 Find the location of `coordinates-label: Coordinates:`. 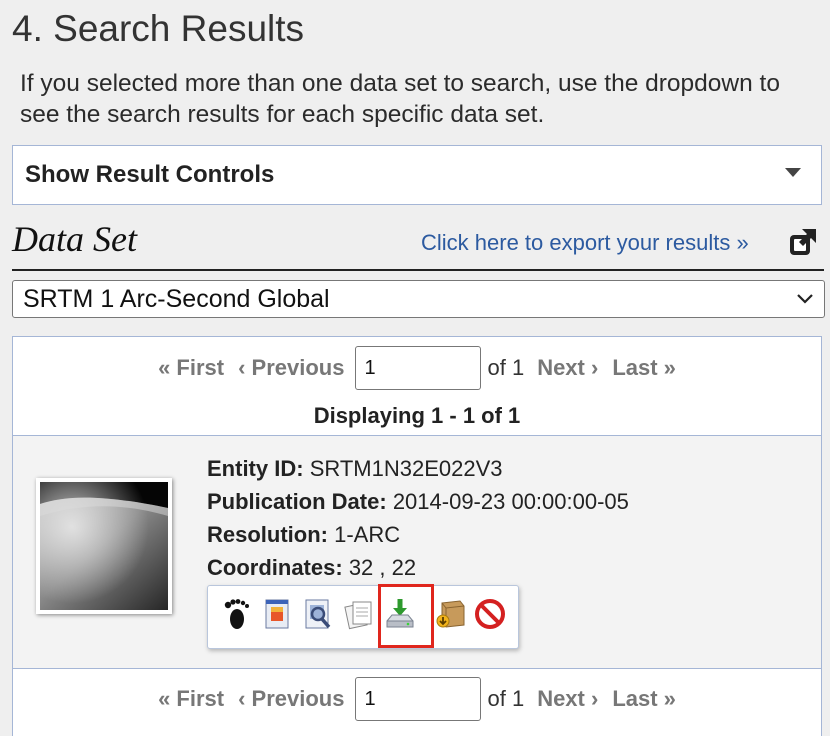

coordinates-label: Coordinates: is located at coordinates (275, 567).